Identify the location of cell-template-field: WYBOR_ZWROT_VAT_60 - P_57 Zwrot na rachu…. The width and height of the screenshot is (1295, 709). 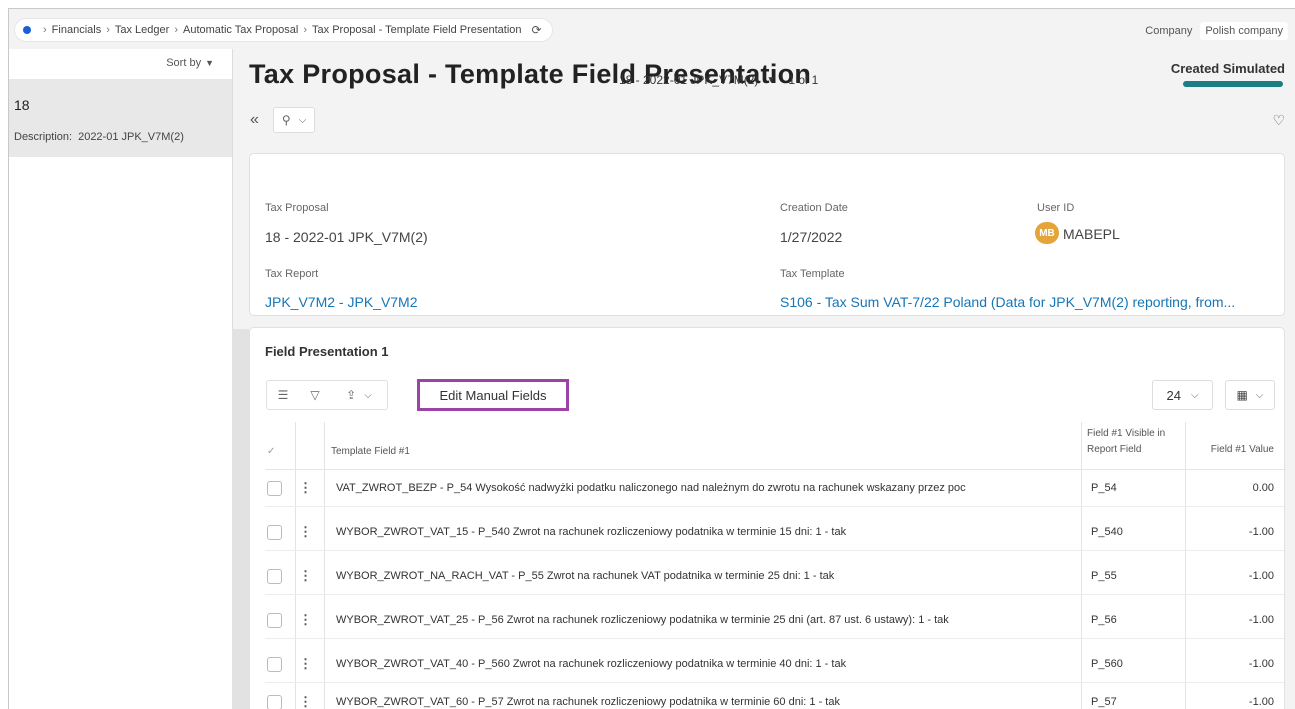
(588, 702).